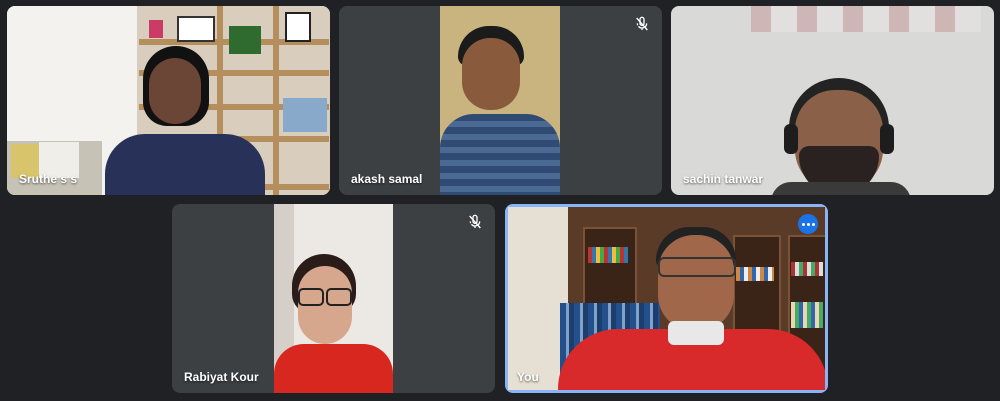  I want to click on participant-name: Sruthe s s, so click(48, 179).